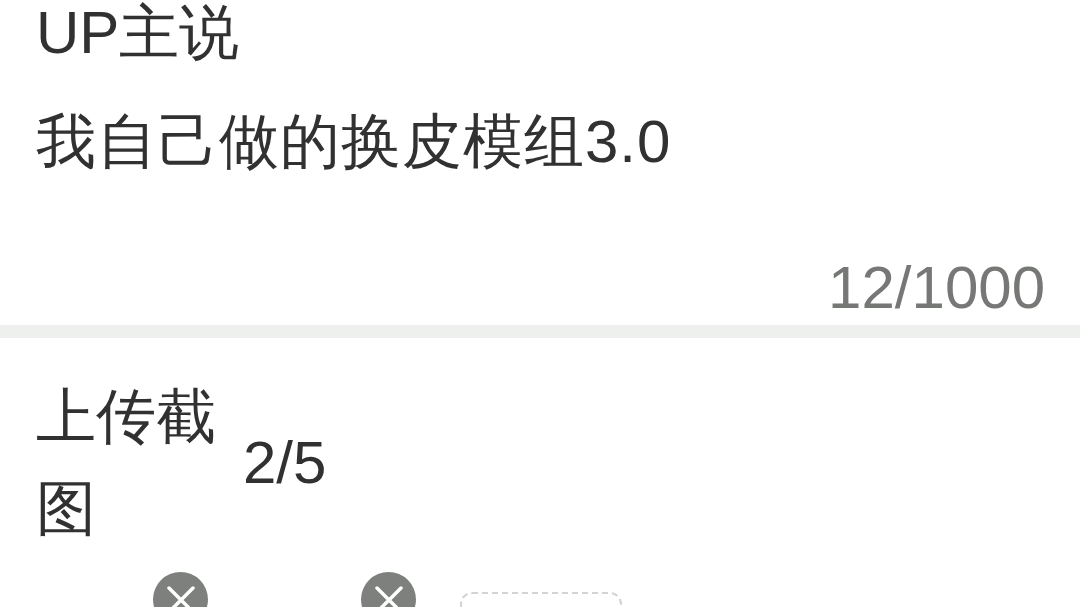 The width and height of the screenshot is (1080, 607). Describe the element at coordinates (126, 463) in the screenshot. I see `section-title: 上传截图` at that location.